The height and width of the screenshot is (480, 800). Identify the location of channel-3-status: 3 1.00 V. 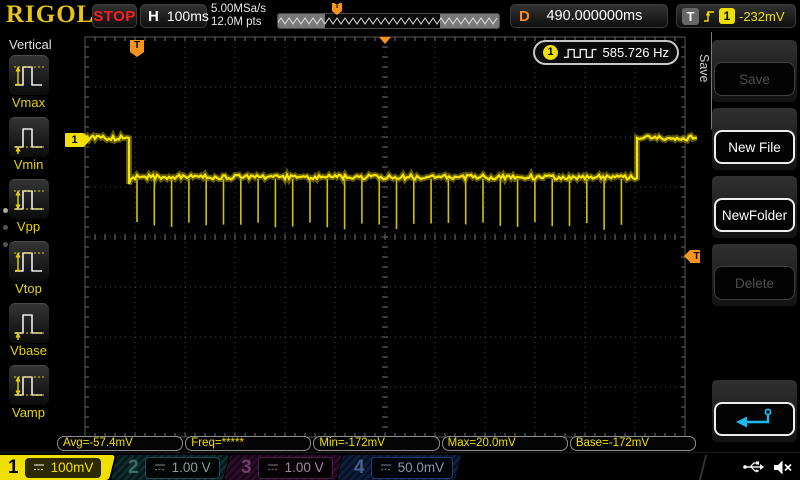
(283, 467).